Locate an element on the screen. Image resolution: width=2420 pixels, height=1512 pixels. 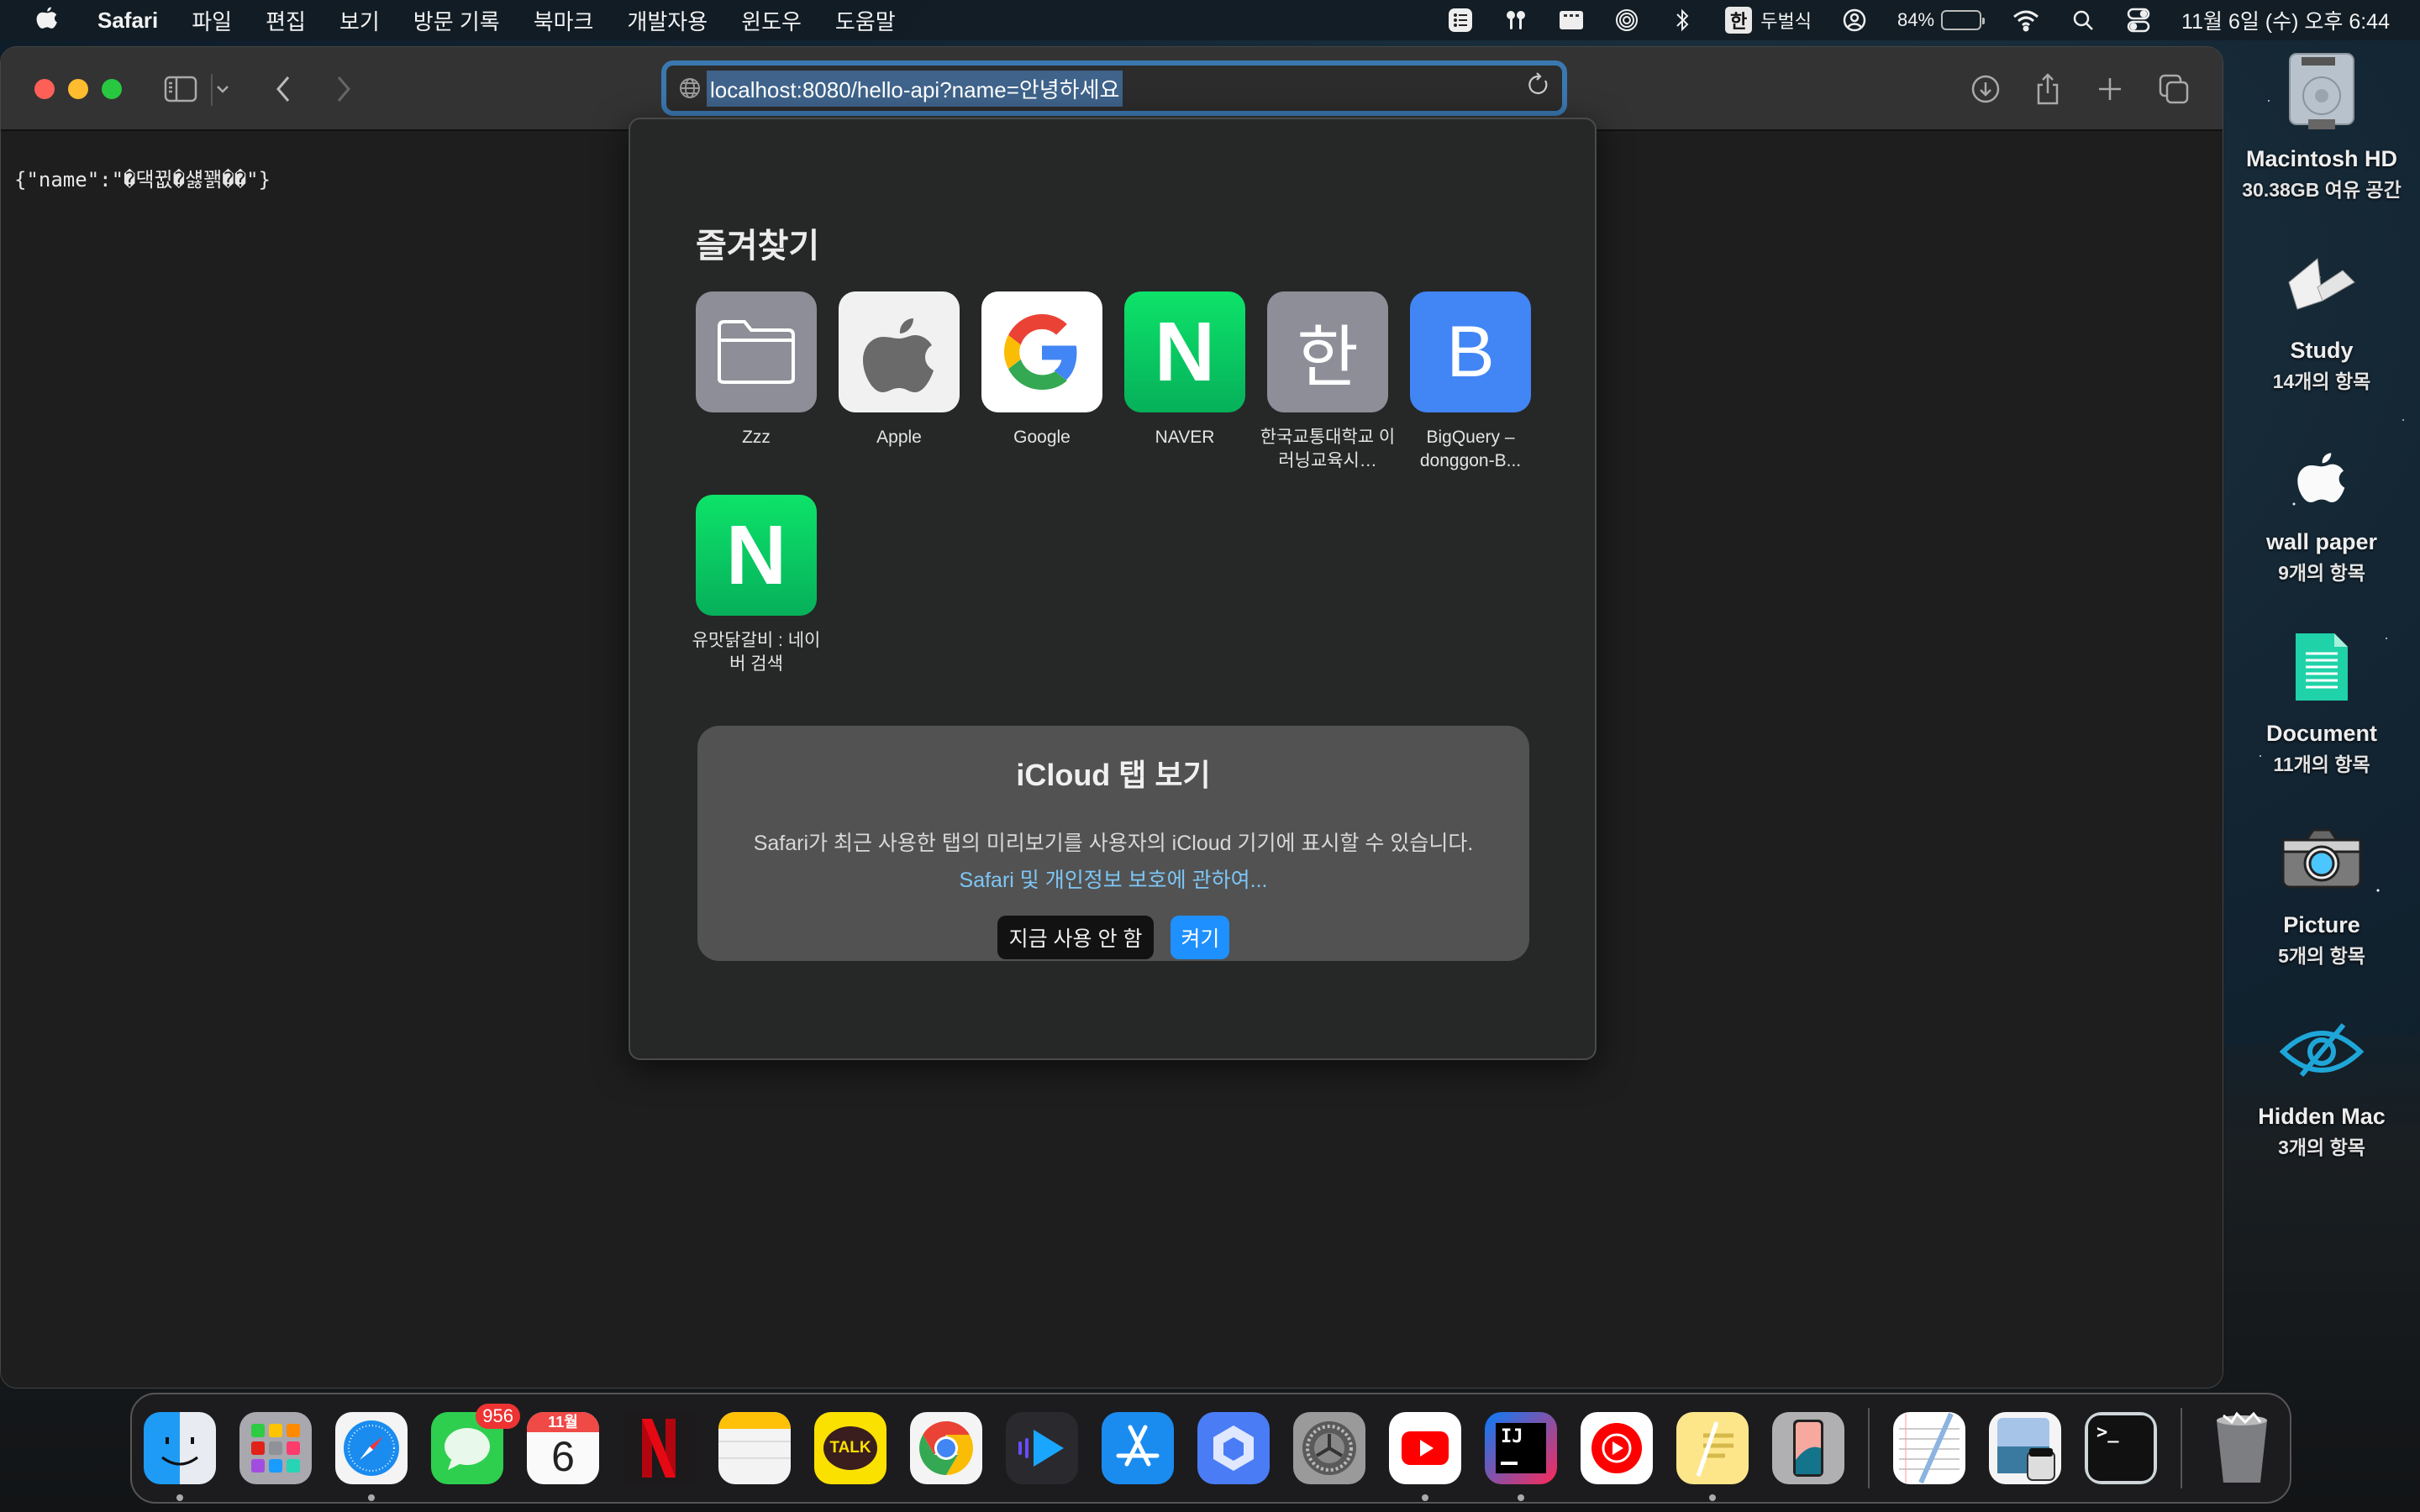
not-now-button: 지금 사용 안 함 is located at coordinates (1076, 937).